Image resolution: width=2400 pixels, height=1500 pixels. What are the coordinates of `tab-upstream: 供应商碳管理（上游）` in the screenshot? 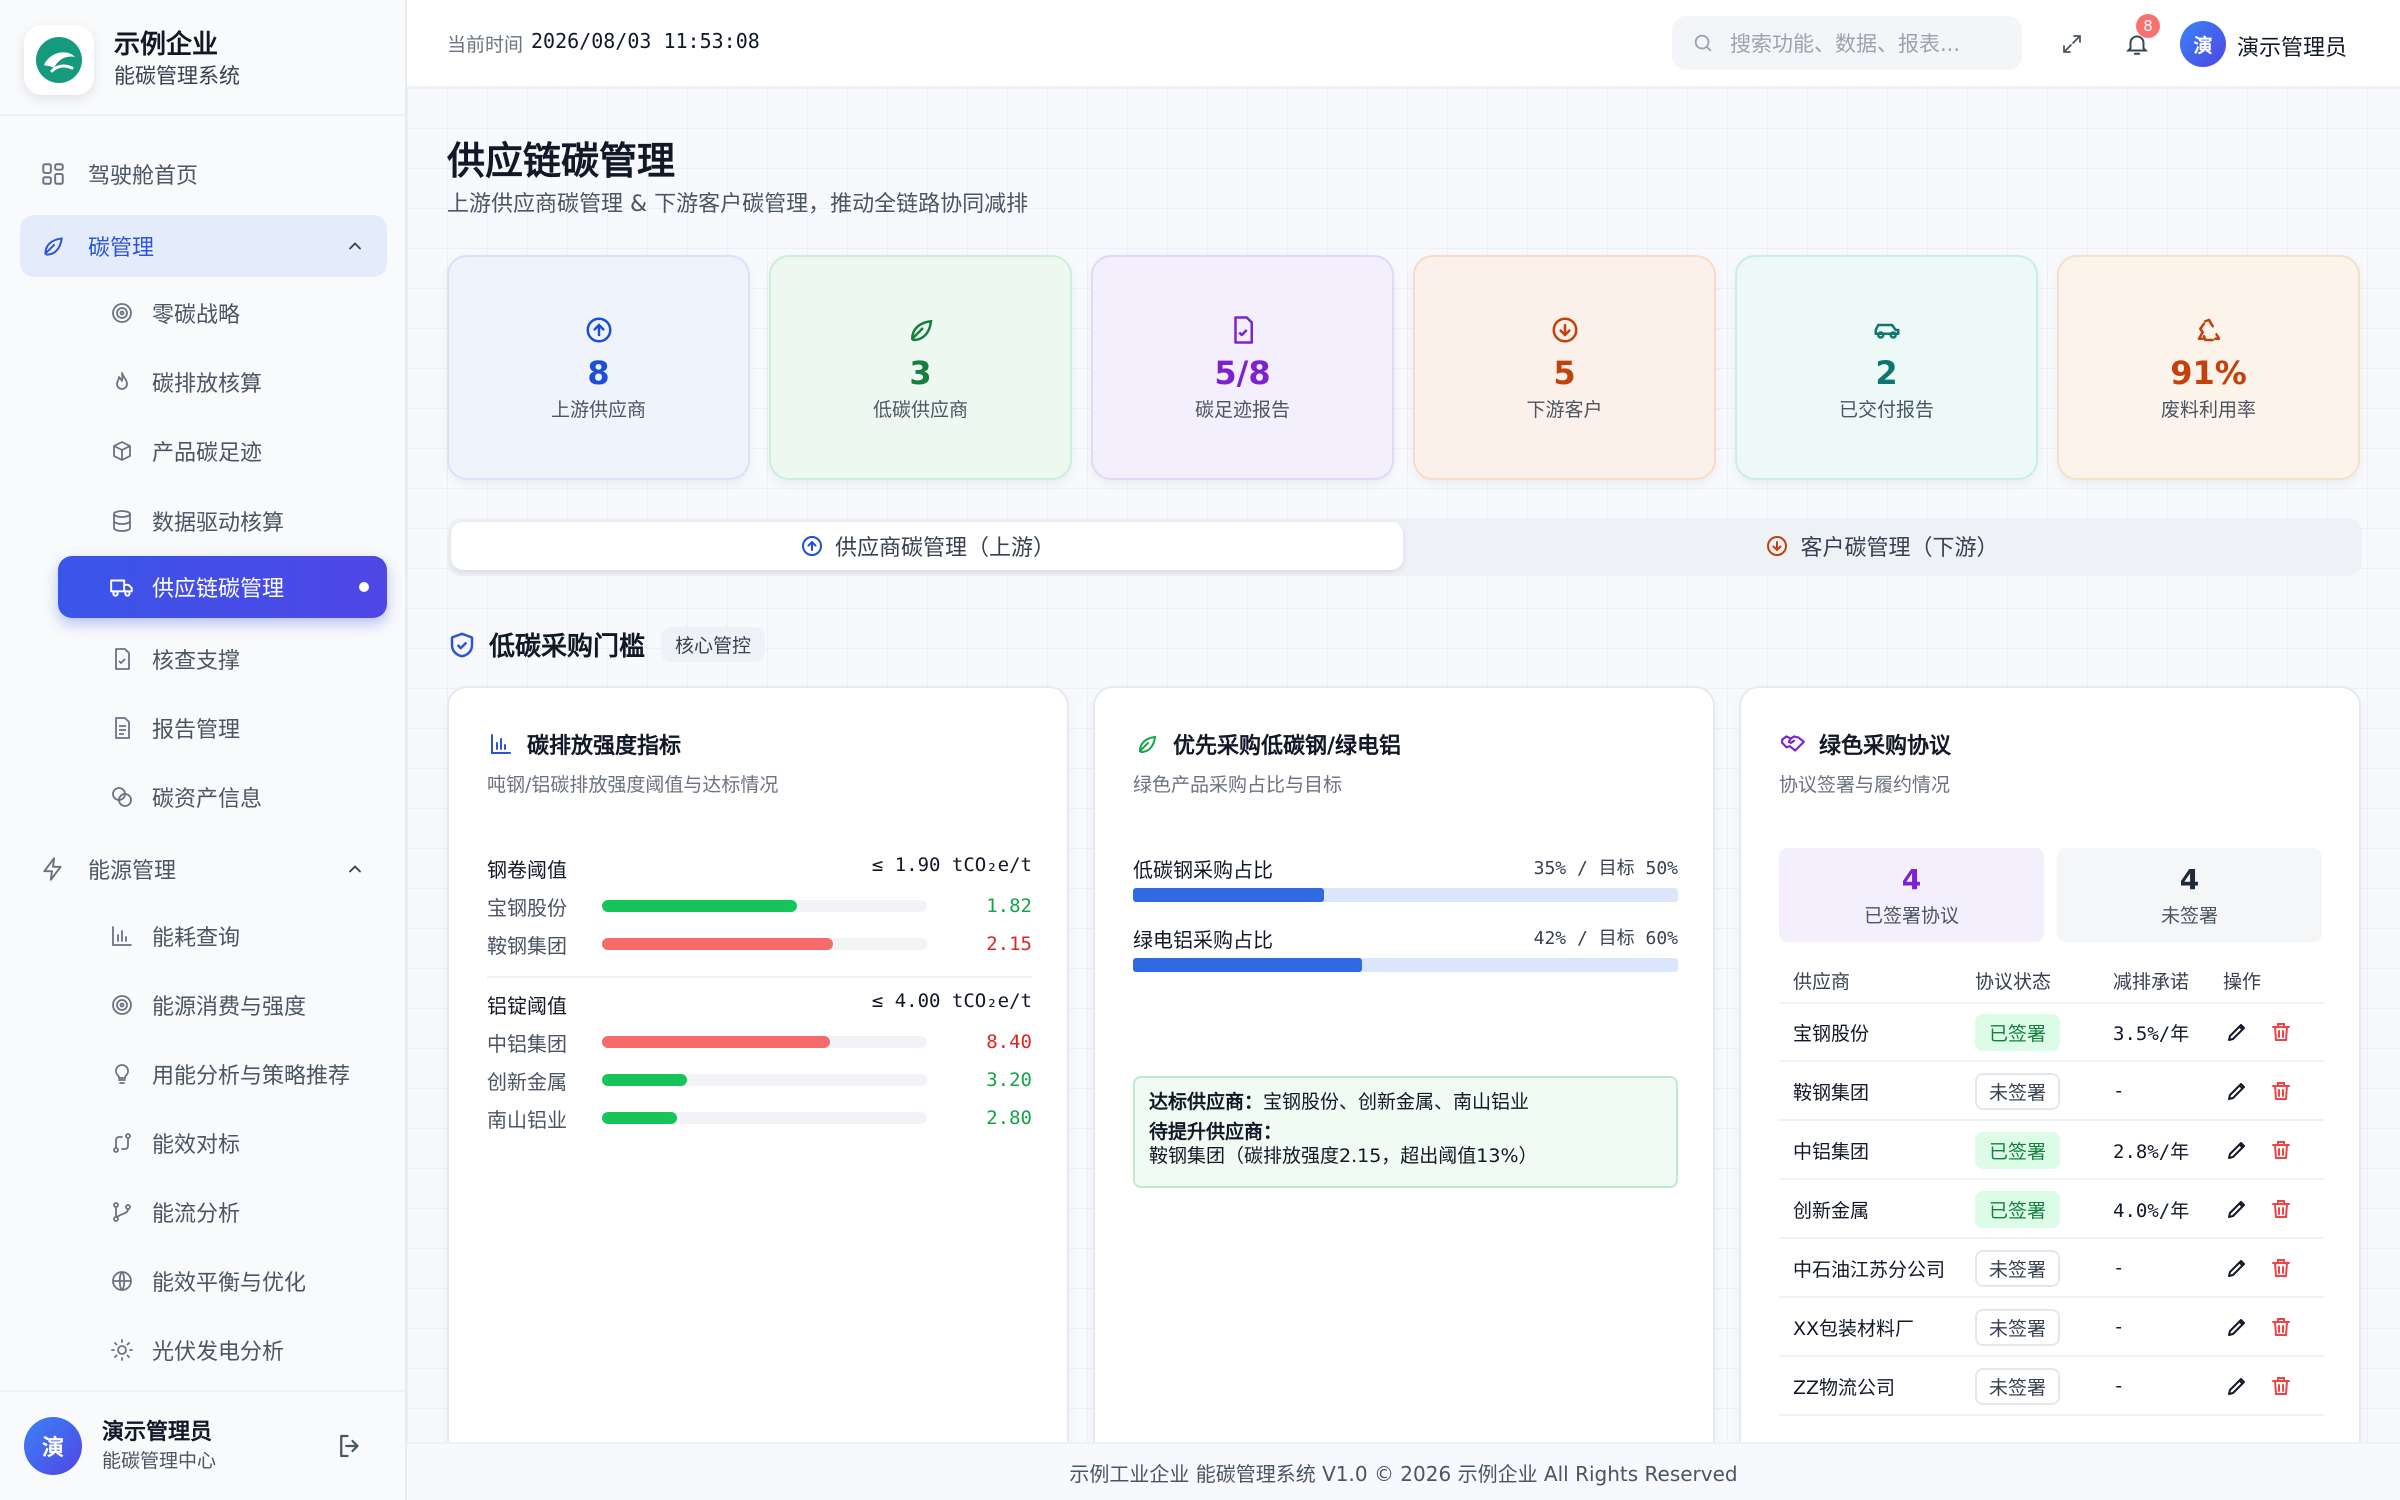 It's located at (927, 546).